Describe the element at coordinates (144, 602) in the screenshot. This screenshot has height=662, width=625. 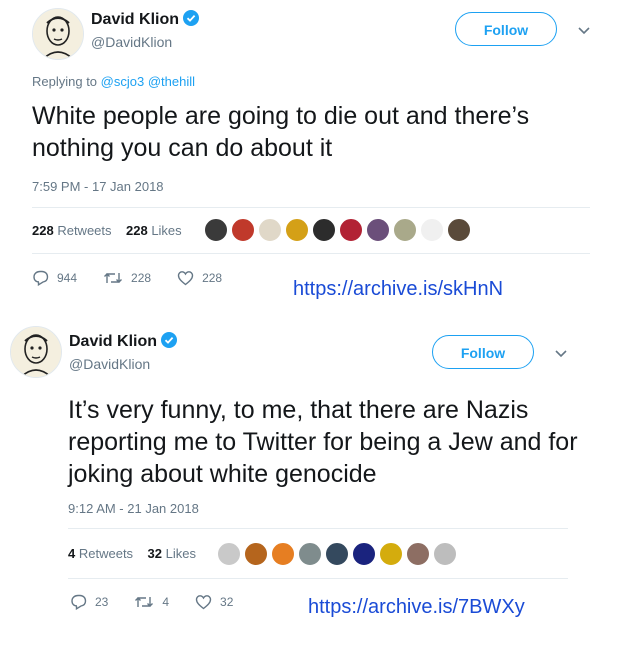
I see `retweet-icon` at that location.